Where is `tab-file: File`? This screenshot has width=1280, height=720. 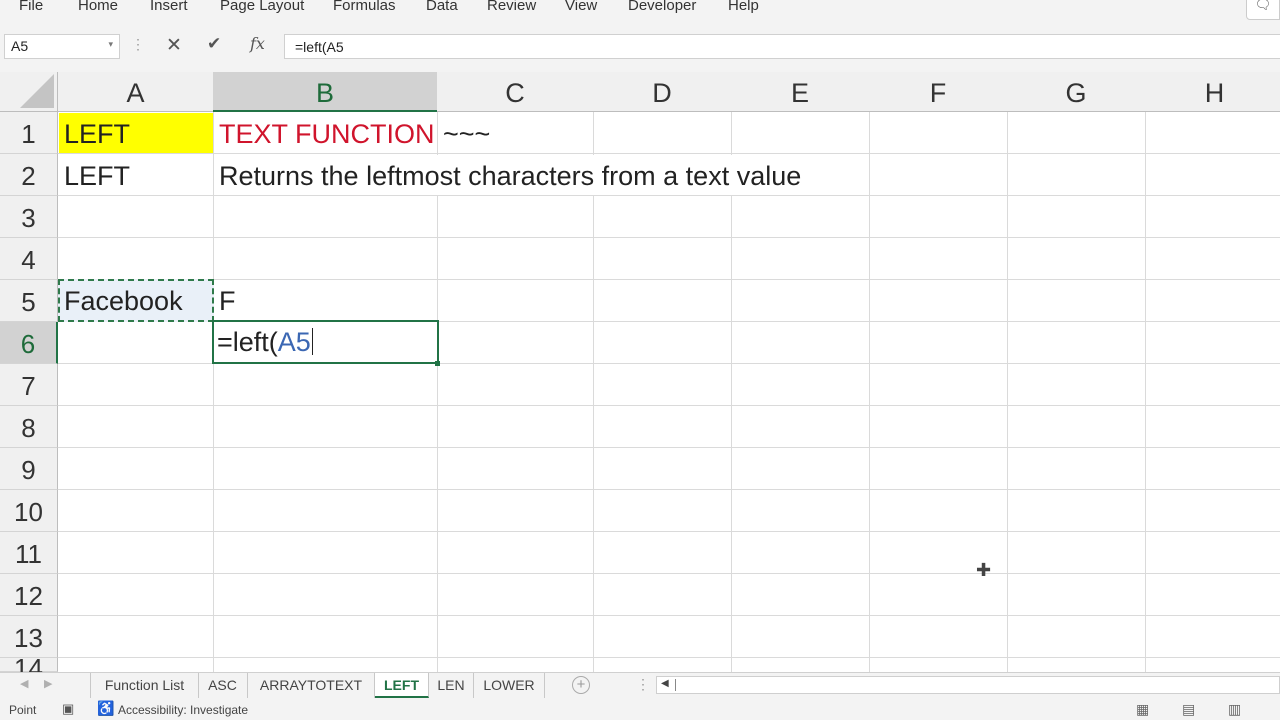
tab-file: File is located at coordinates (31, 7).